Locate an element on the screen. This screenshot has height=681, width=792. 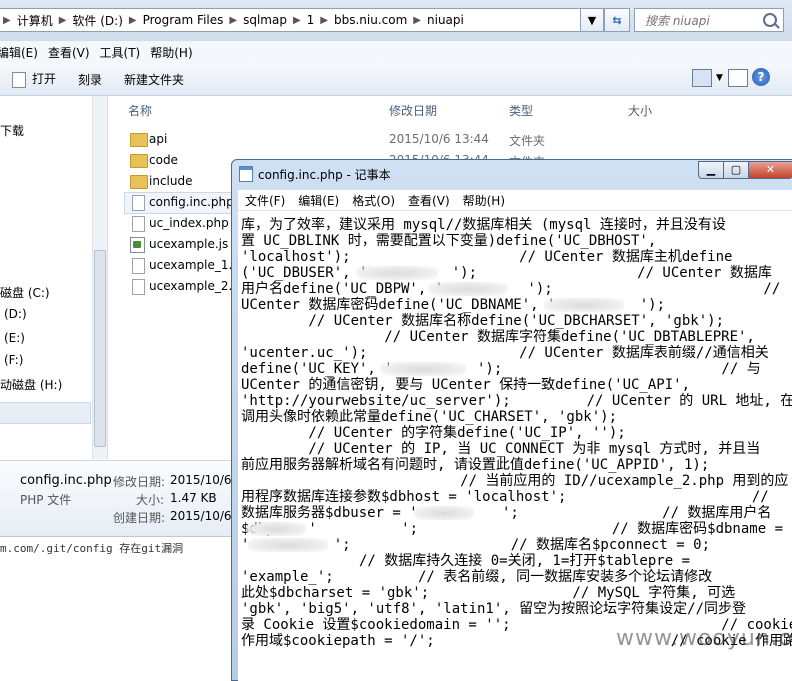
menu-format: 格式(O) is located at coordinates (373, 200).